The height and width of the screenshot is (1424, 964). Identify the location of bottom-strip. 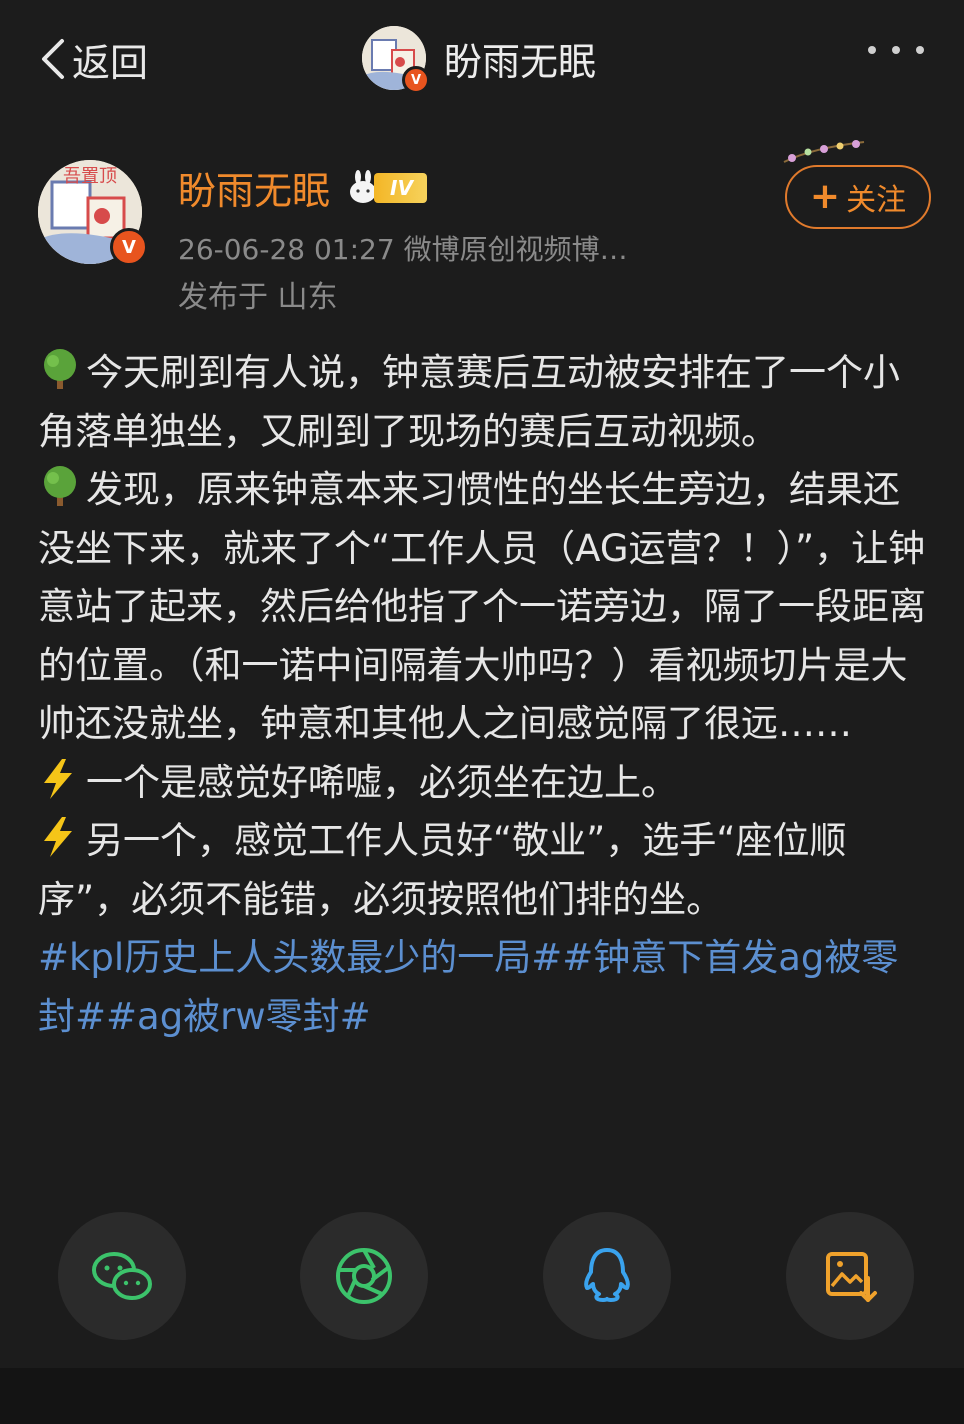
(482, 1396).